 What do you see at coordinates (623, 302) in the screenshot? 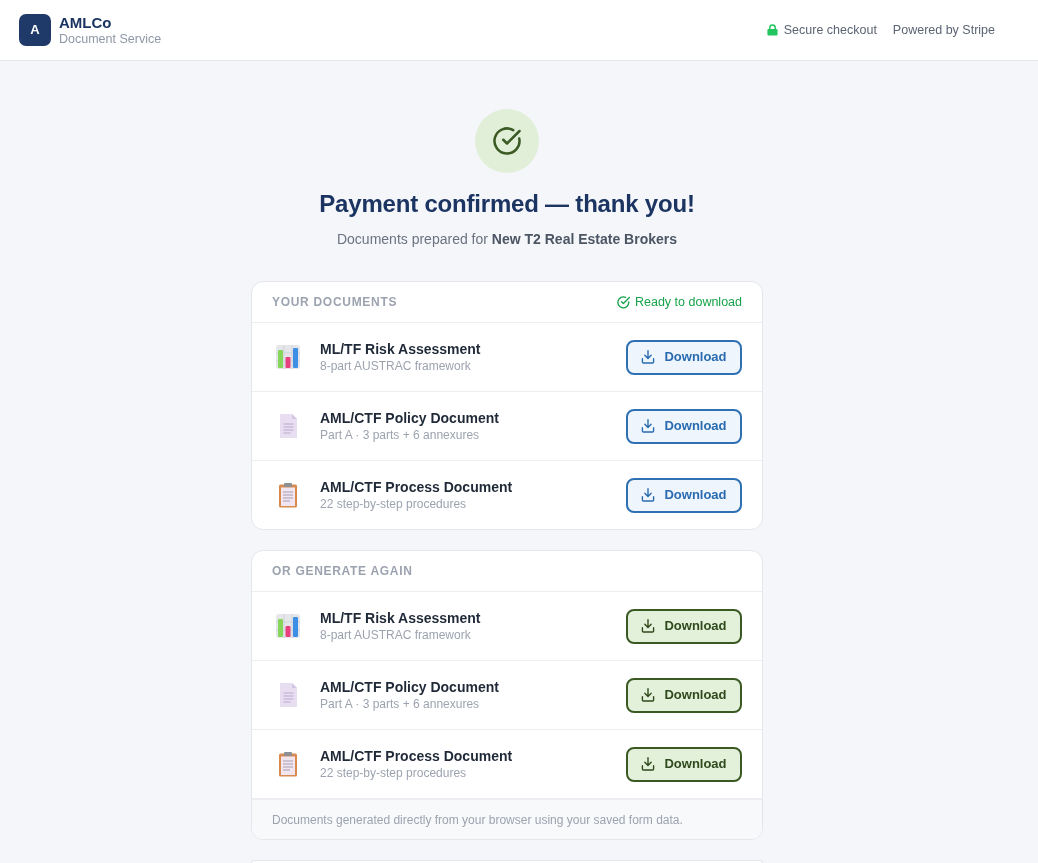
I see `check-circle-icon` at bounding box center [623, 302].